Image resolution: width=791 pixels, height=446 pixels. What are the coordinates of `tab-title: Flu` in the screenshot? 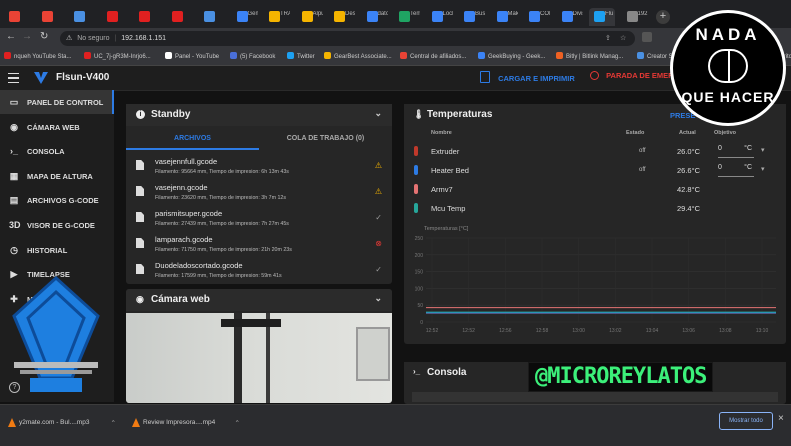 It's located at (609, 14).